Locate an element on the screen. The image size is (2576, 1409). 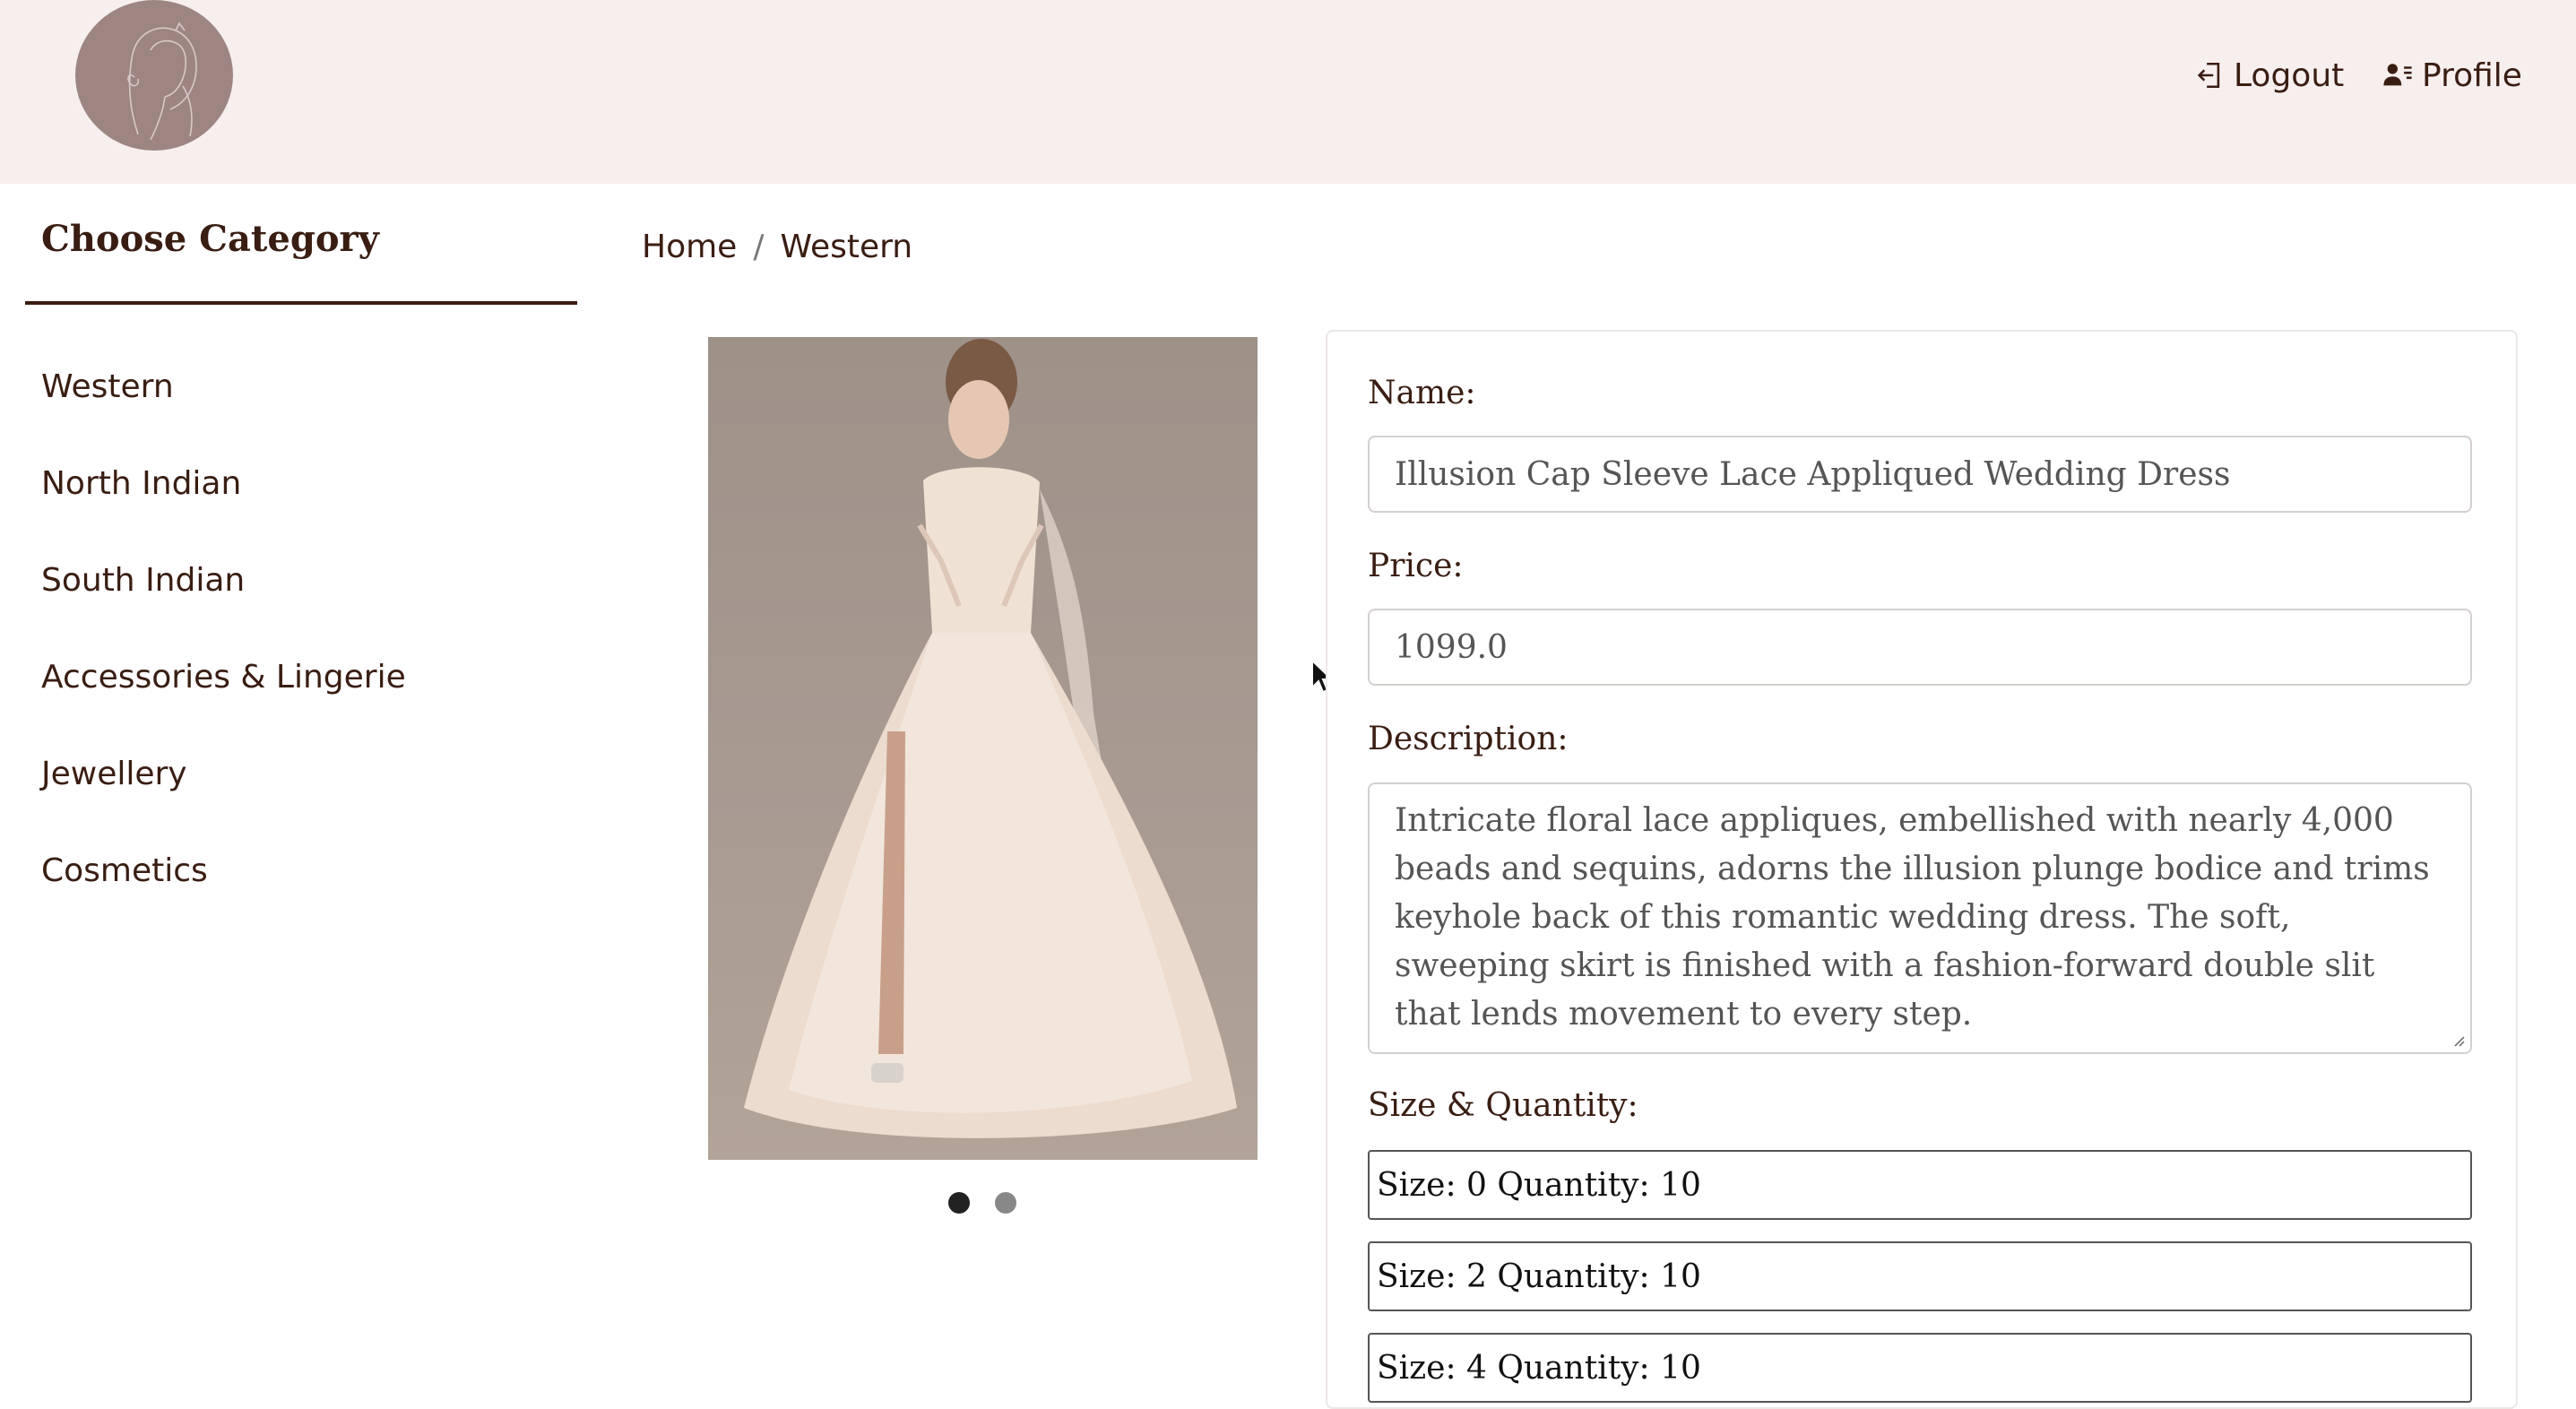
profile-link: Profile is located at coordinates (2452, 75).